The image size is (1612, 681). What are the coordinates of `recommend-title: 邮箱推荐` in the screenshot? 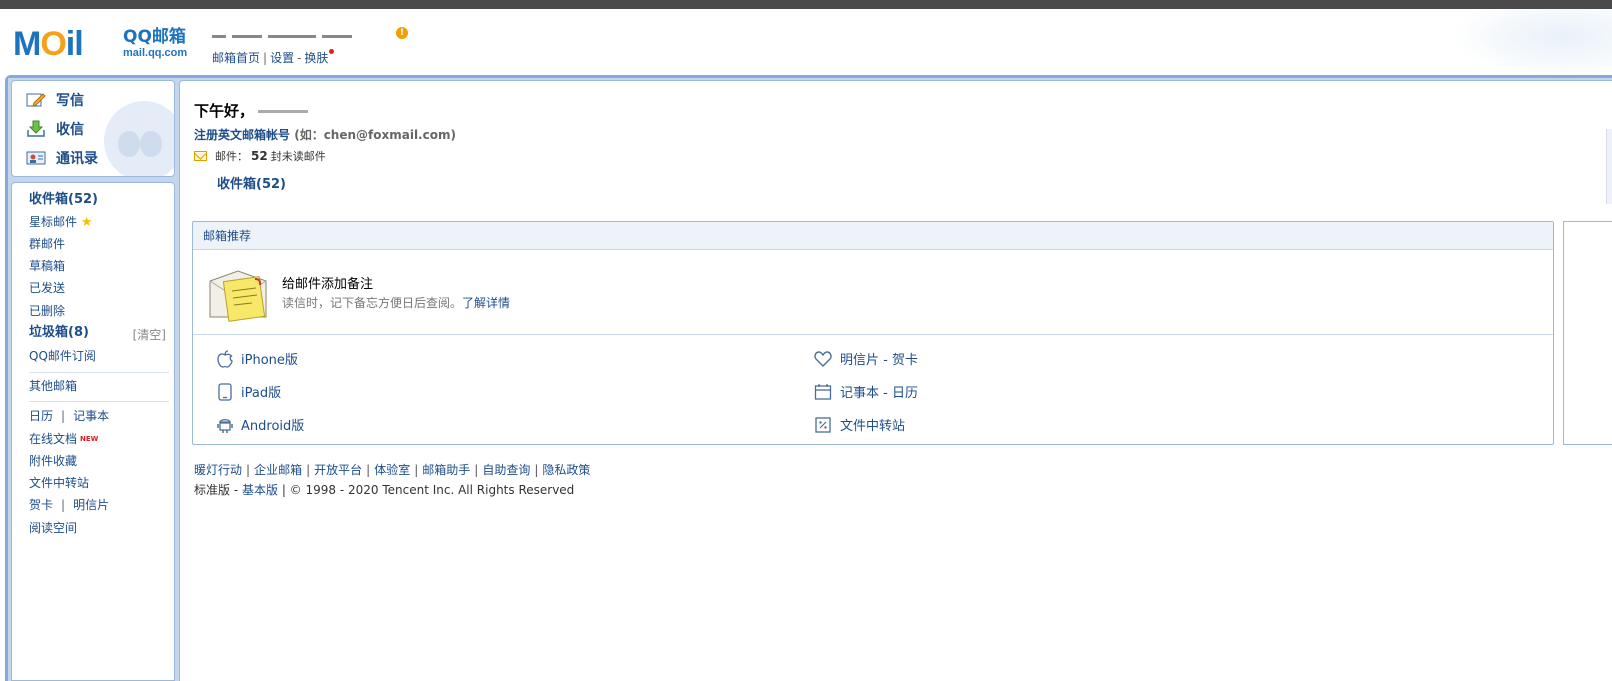 It's located at (873, 236).